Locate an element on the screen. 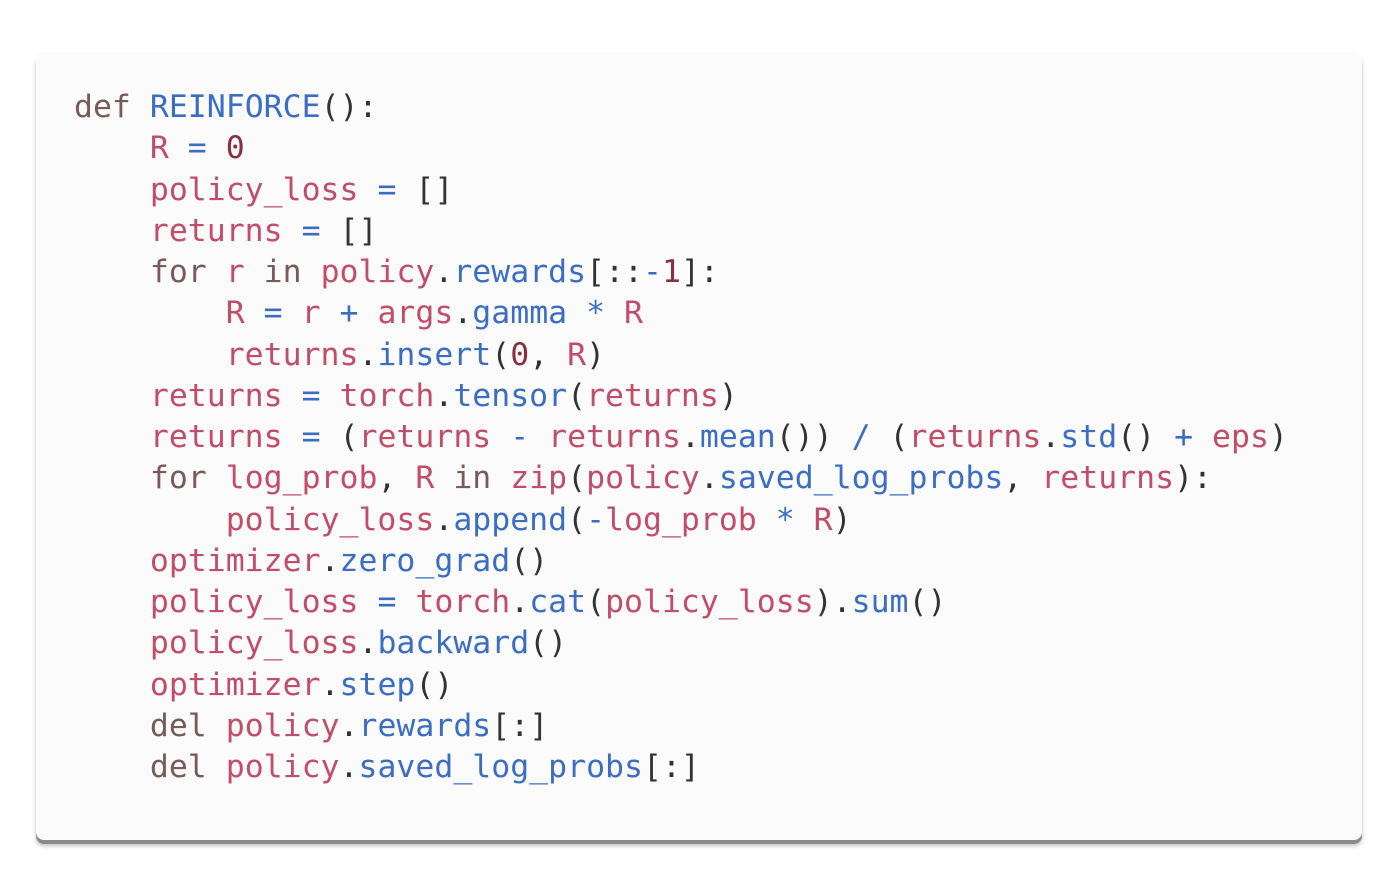 This screenshot has width=1400, height=879. code-token: eps is located at coordinates (1240, 437).